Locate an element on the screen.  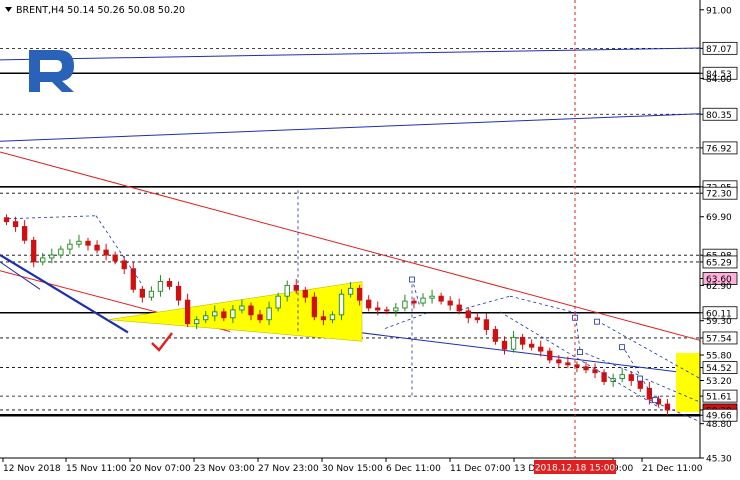
time-tick-label: 12 Nov 2018 is located at coordinates (32, 469).